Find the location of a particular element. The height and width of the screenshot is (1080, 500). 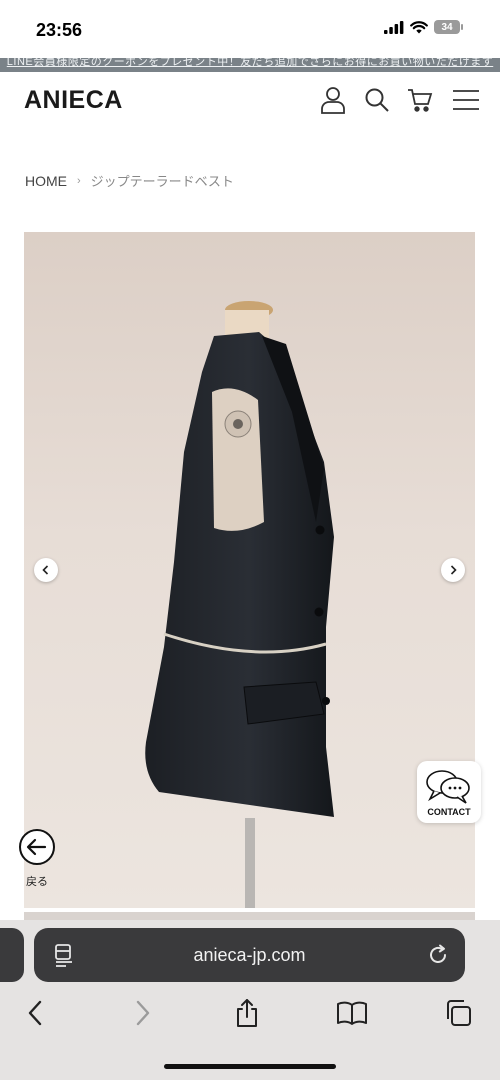

breadcrumb: HOME › ジップテーラードベスト is located at coordinates (129, 180).